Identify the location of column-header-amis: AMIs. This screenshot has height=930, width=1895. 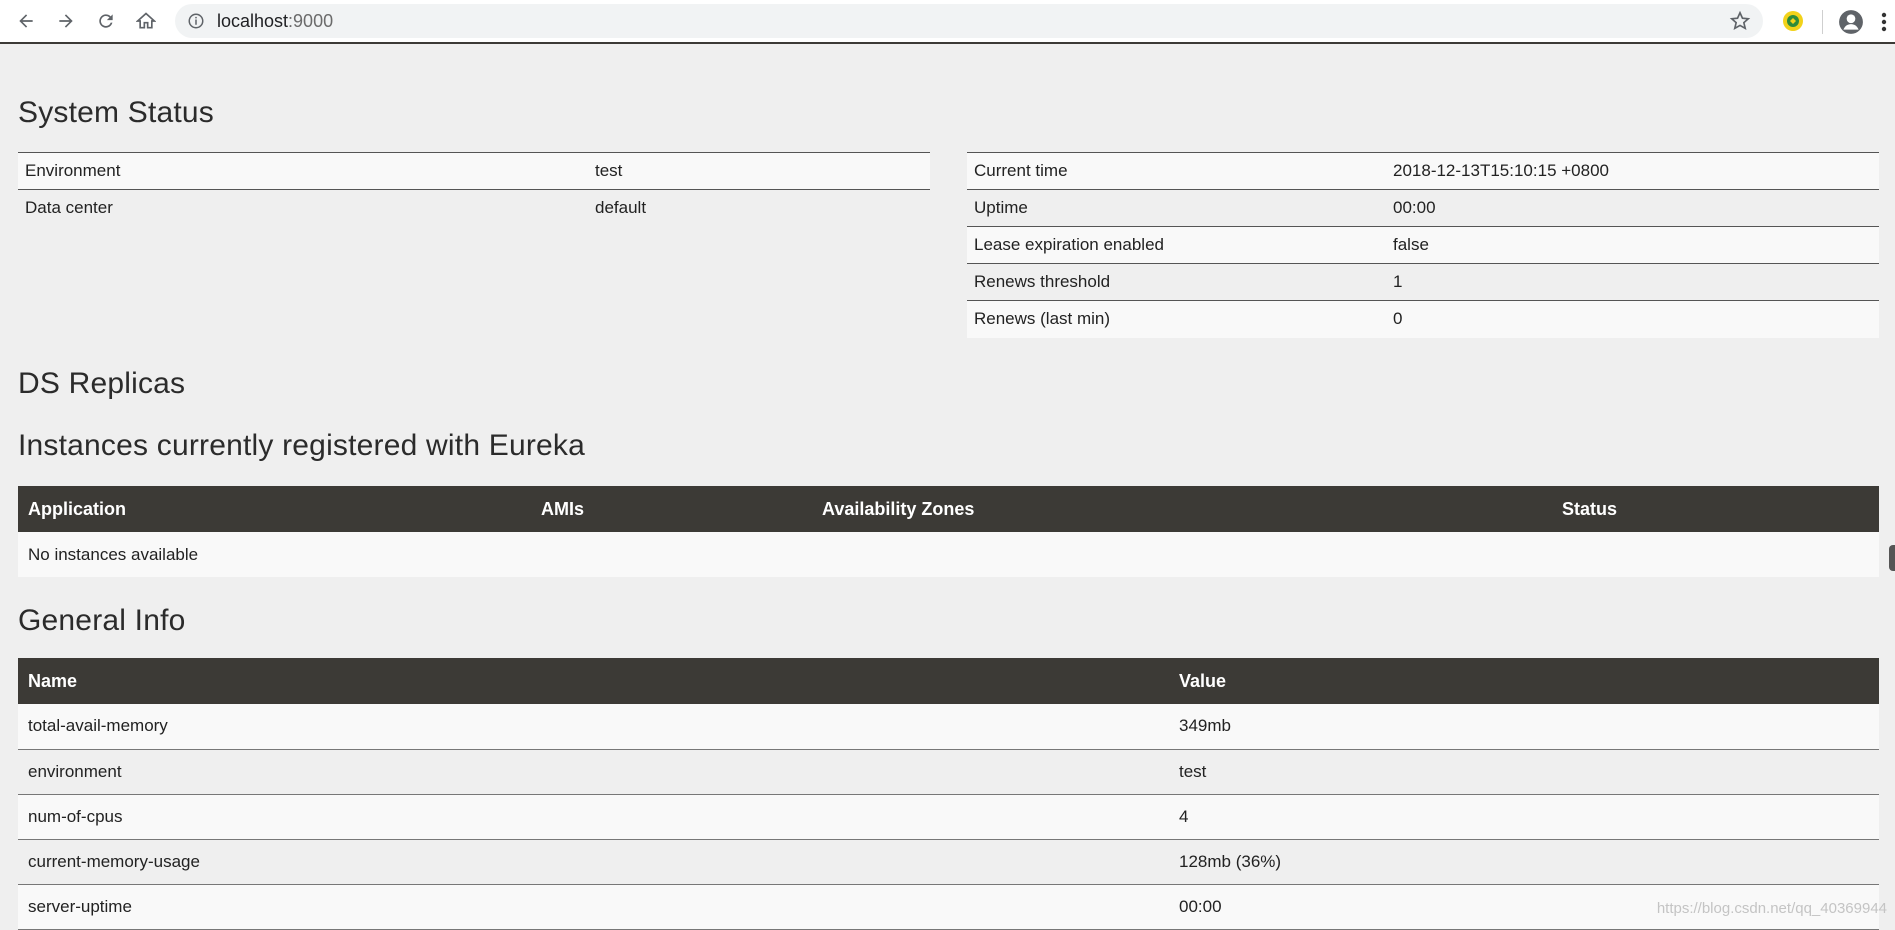
(671, 509).